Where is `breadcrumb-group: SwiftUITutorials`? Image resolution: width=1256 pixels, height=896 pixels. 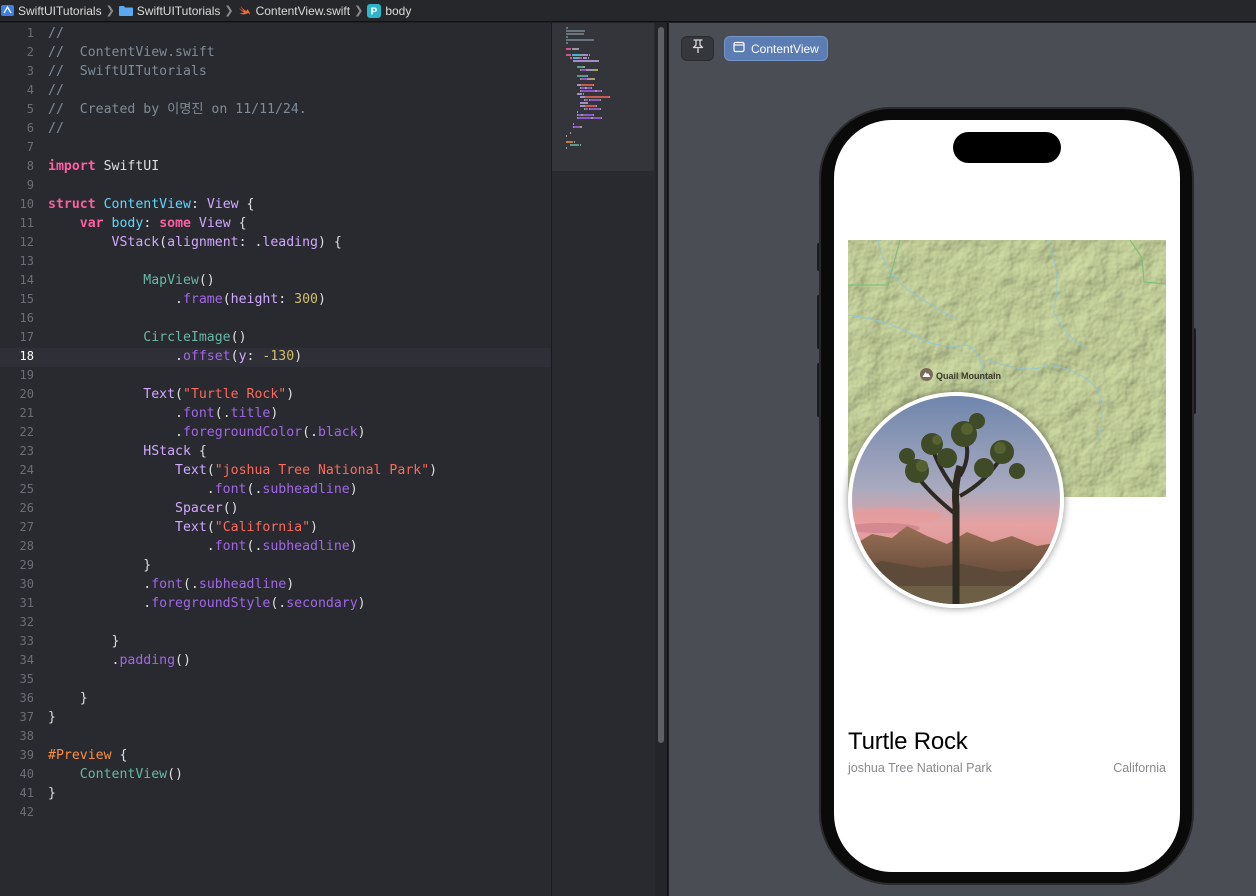 breadcrumb-group: SwiftUITutorials is located at coordinates (169, 10).